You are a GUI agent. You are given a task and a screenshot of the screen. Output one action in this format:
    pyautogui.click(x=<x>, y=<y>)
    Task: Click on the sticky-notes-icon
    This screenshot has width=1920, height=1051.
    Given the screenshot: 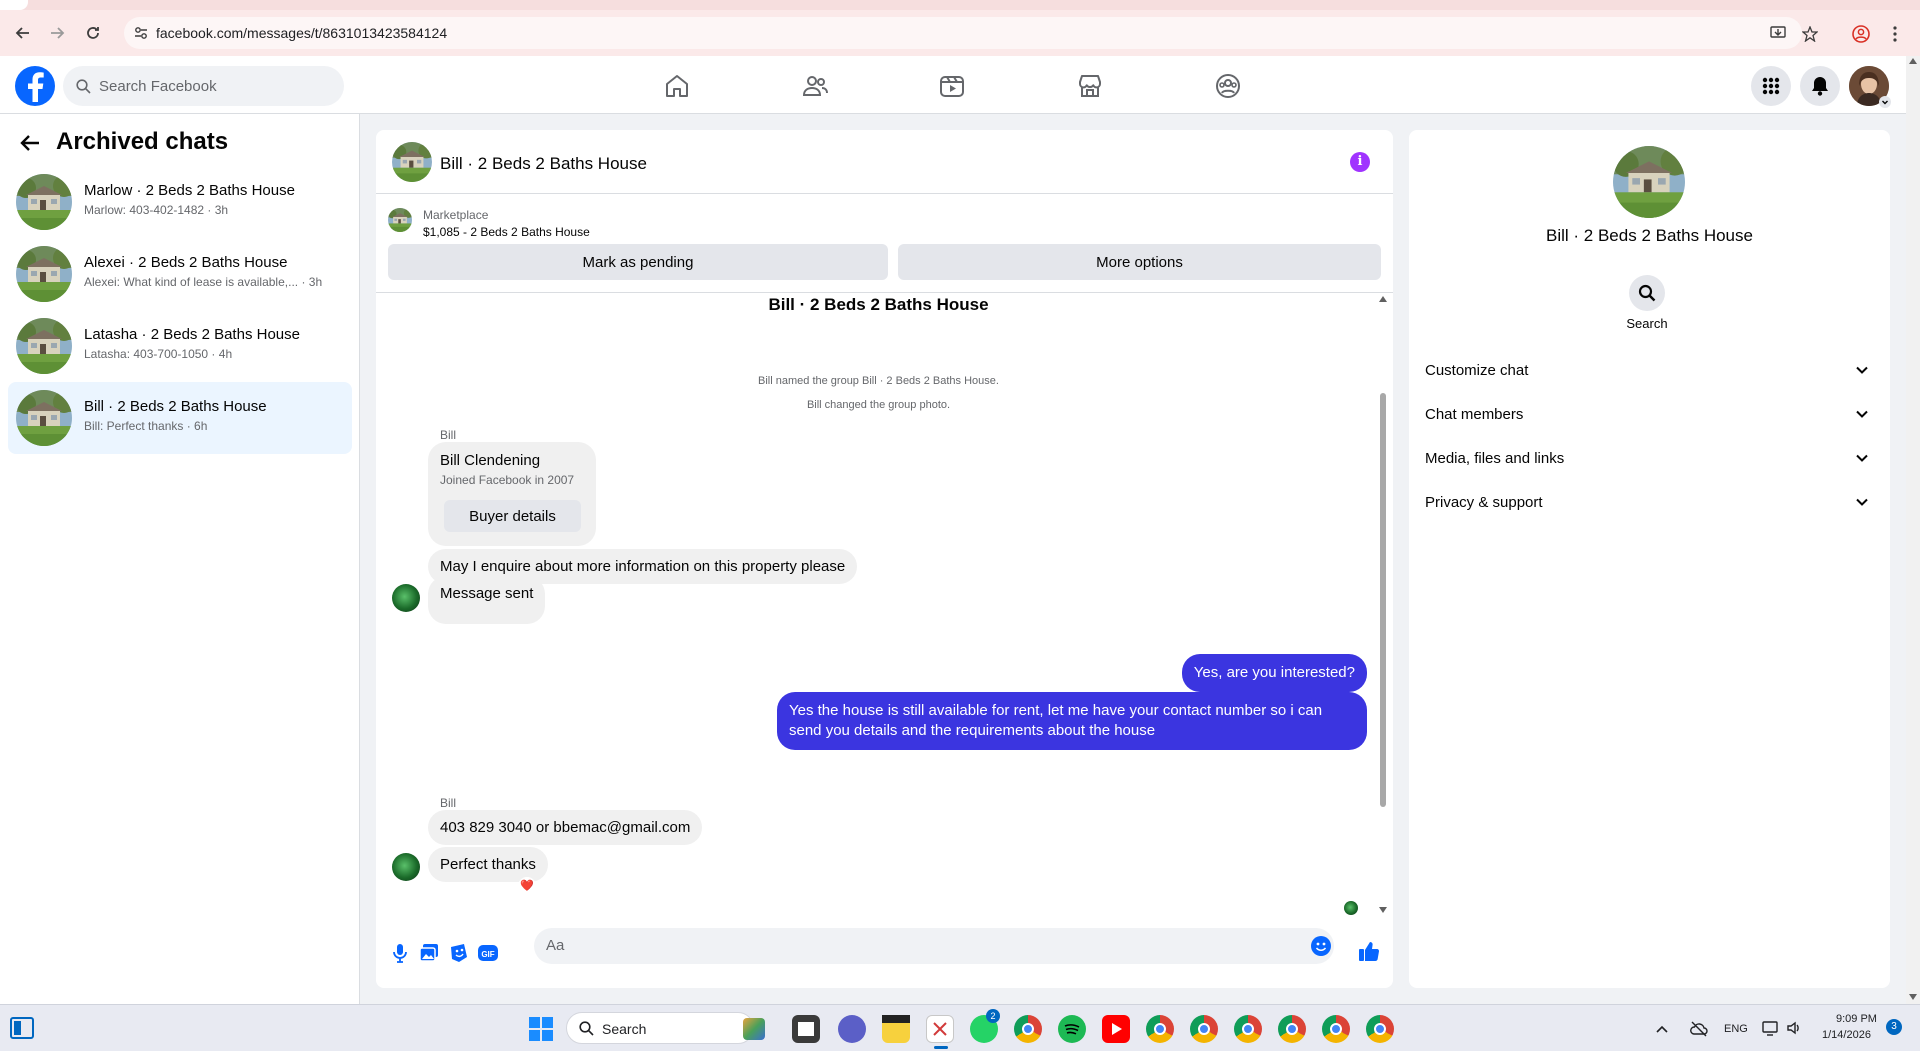 What is the action you would take?
    pyautogui.click(x=896, y=1029)
    